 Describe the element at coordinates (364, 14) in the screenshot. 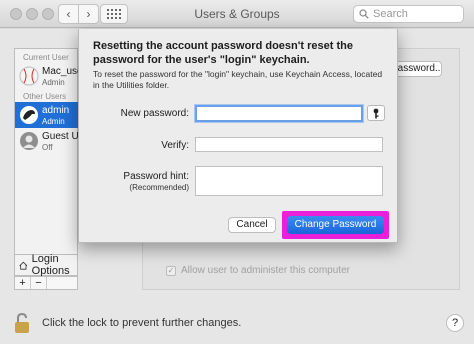

I see `search-icon` at that location.